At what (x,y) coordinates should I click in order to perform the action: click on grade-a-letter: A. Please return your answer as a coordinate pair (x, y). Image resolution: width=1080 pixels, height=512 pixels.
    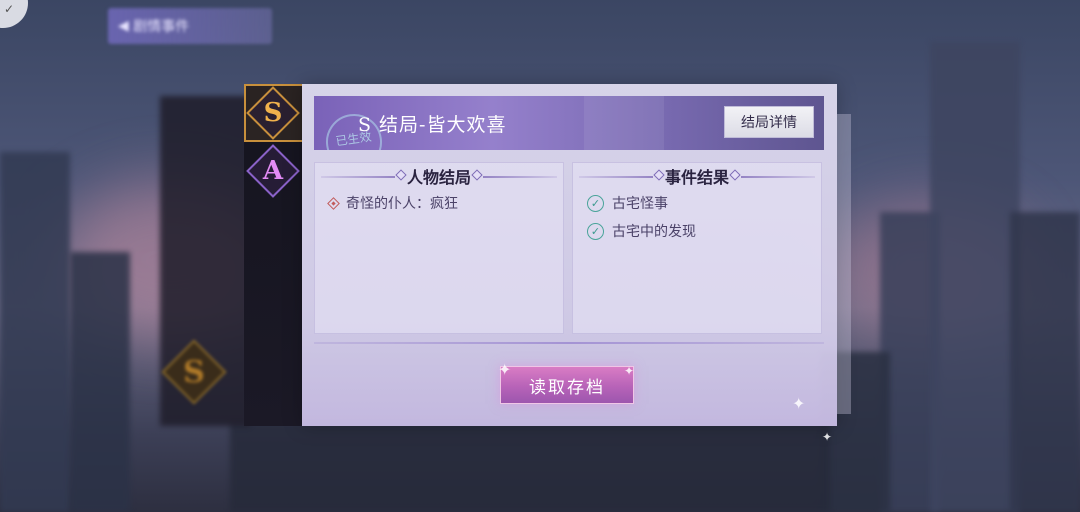
    Looking at the image, I should click on (273, 171).